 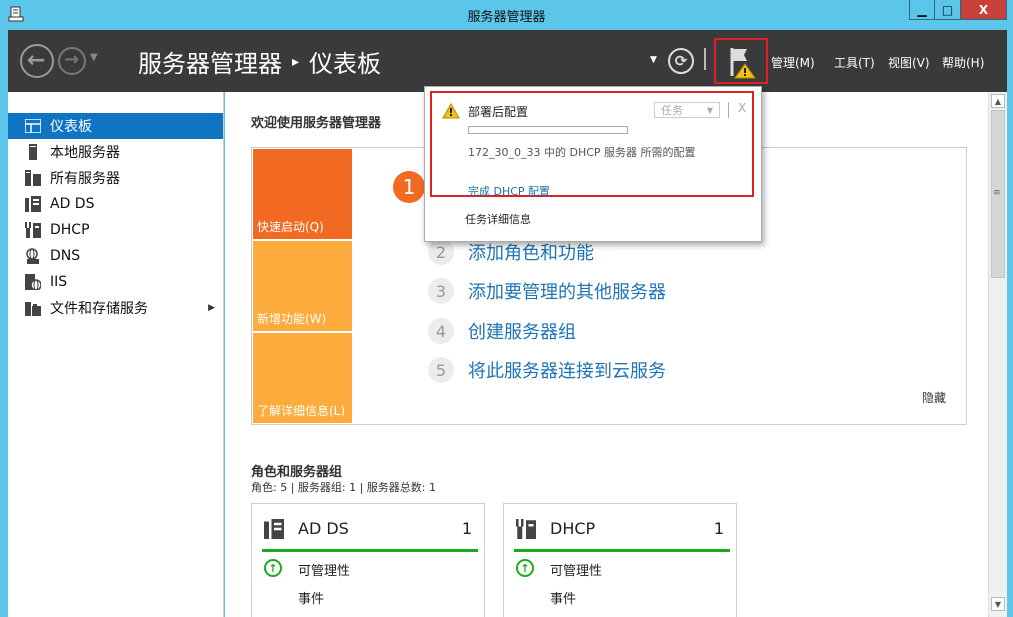 What do you see at coordinates (72, 61) in the screenshot?
I see `forward-button` at bounding box center [72, 61].